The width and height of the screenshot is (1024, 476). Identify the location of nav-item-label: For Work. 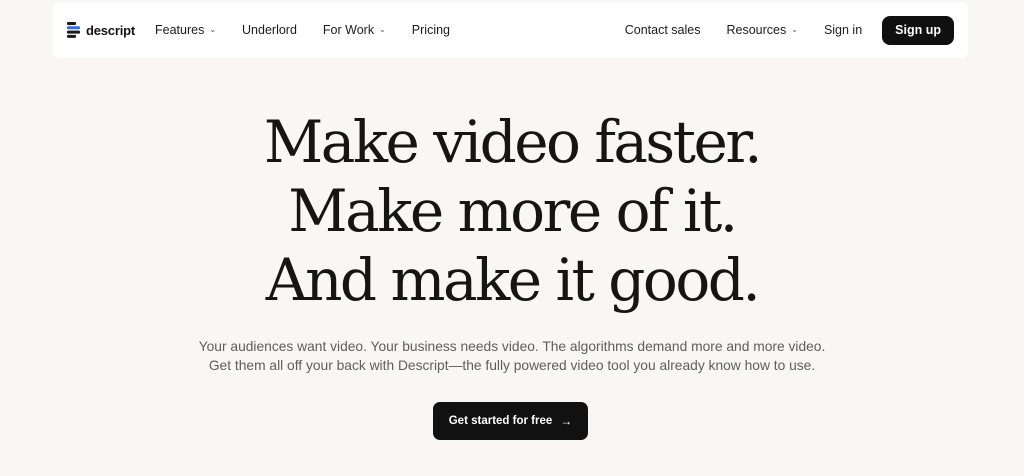
(348, 30).